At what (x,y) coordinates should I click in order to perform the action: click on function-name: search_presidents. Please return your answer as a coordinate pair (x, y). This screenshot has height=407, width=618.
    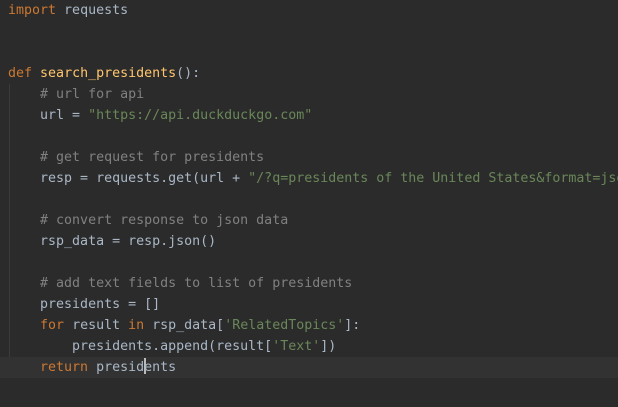
    Looking at the image, I should click on (108, 73).